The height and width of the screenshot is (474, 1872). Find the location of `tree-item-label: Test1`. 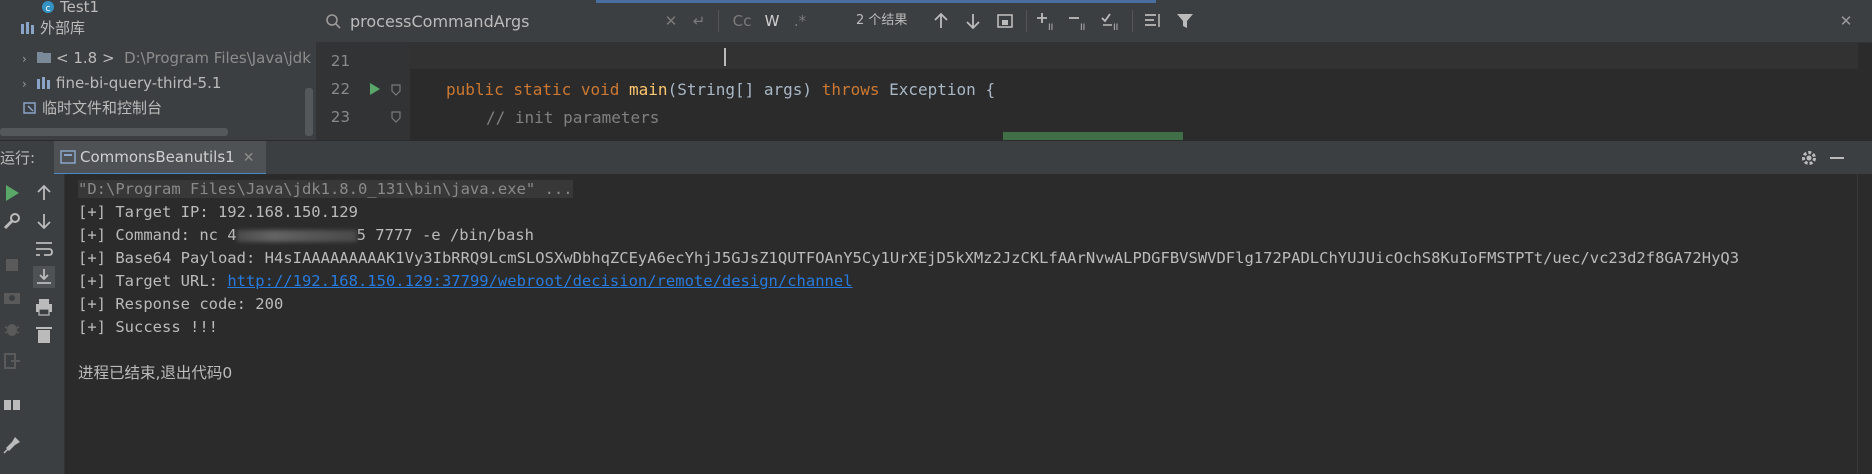

tree-item-label: Test1 is located at coordinates (80, 8).